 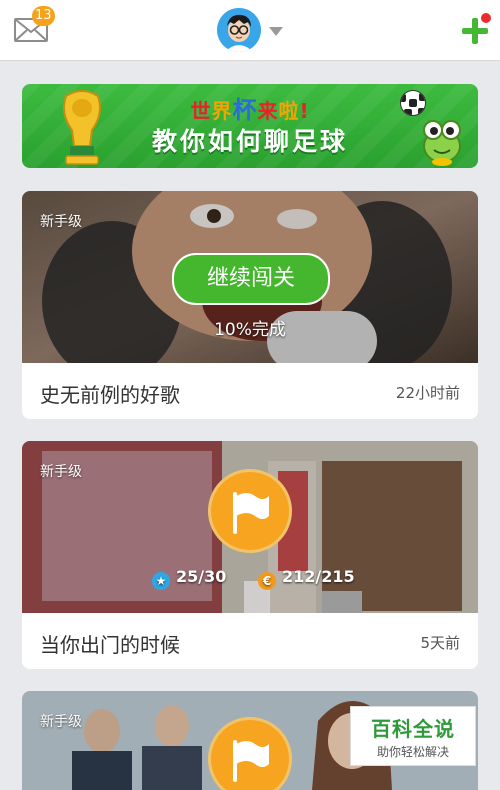 I want to click on stars-value: 25/30, so click(x=201, y=576).